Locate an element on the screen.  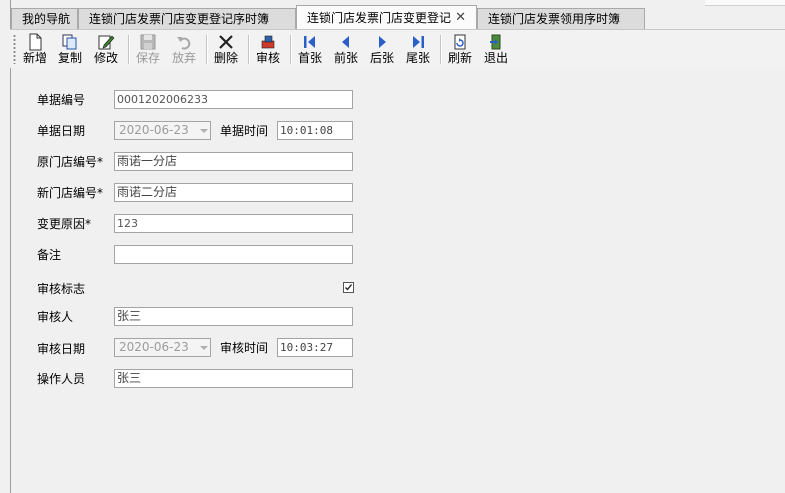
tab-store-change-register: 连锁门店发票门店变更登记 ✕ is located at coordinates (386, 17).